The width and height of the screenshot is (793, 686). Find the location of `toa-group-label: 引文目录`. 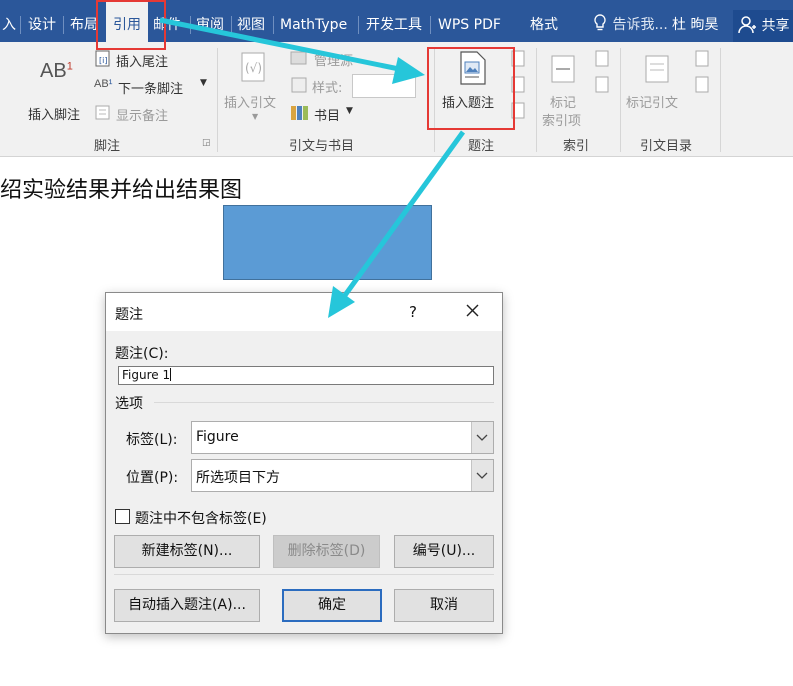

toa-group-label: 引文目录 is located at coordinates (666, 146).